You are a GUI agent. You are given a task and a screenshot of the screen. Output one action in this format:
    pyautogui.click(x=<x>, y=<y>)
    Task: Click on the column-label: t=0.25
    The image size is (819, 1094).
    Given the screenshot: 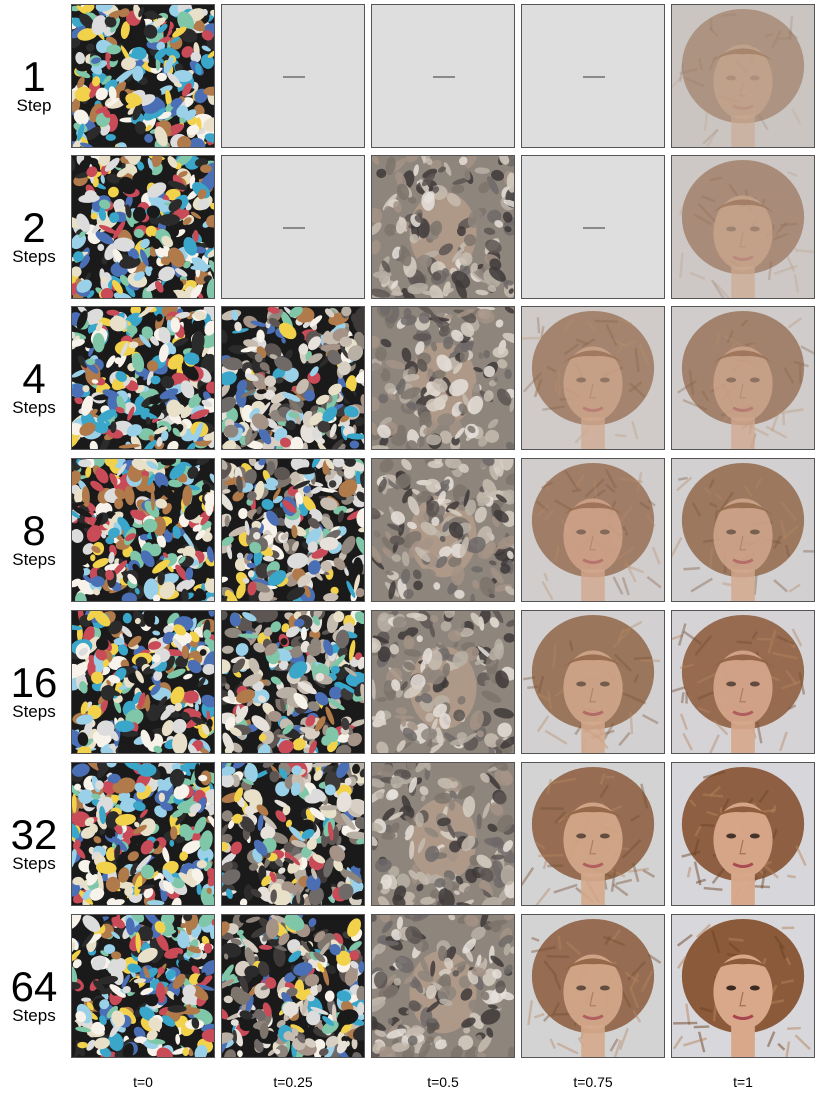 What is the action you would take?
    pyautogui.click(x=293, y=1082)
    